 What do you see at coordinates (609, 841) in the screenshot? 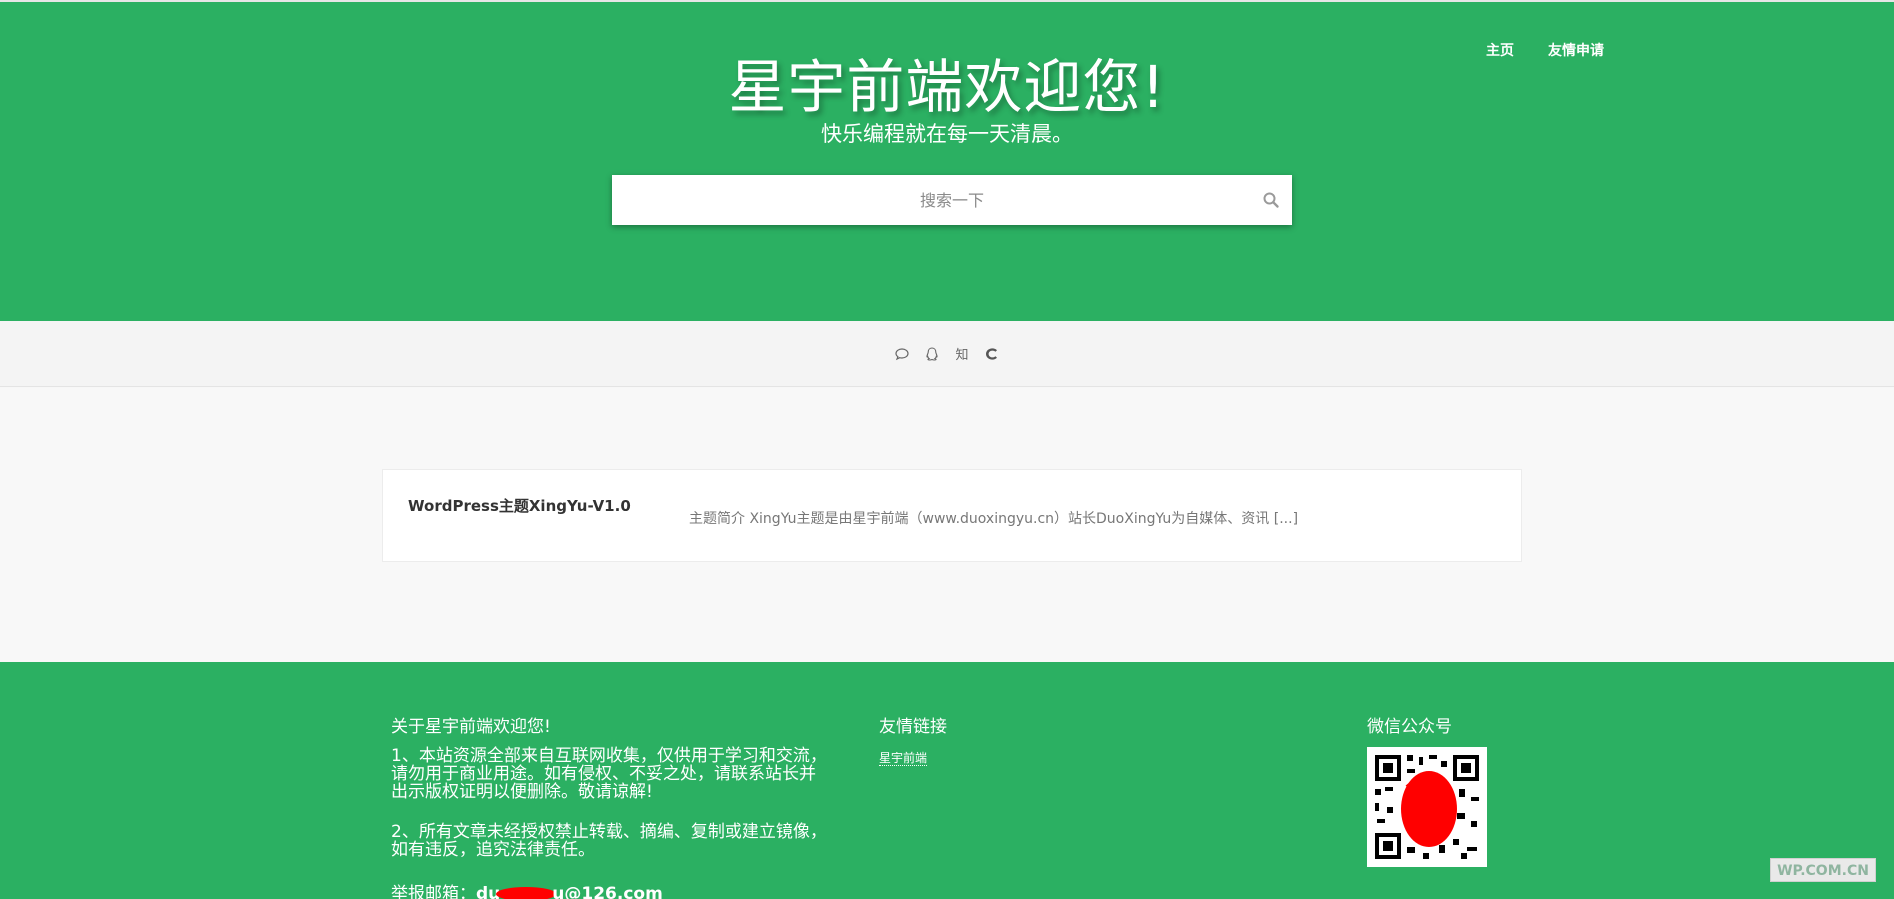
I see `footer-about-paragraph-2: 2、所有文章未经授权禁止转载、摘编、复制或建立镜像，如有违反，追究法律责任。` at bounding box center [609, 841].